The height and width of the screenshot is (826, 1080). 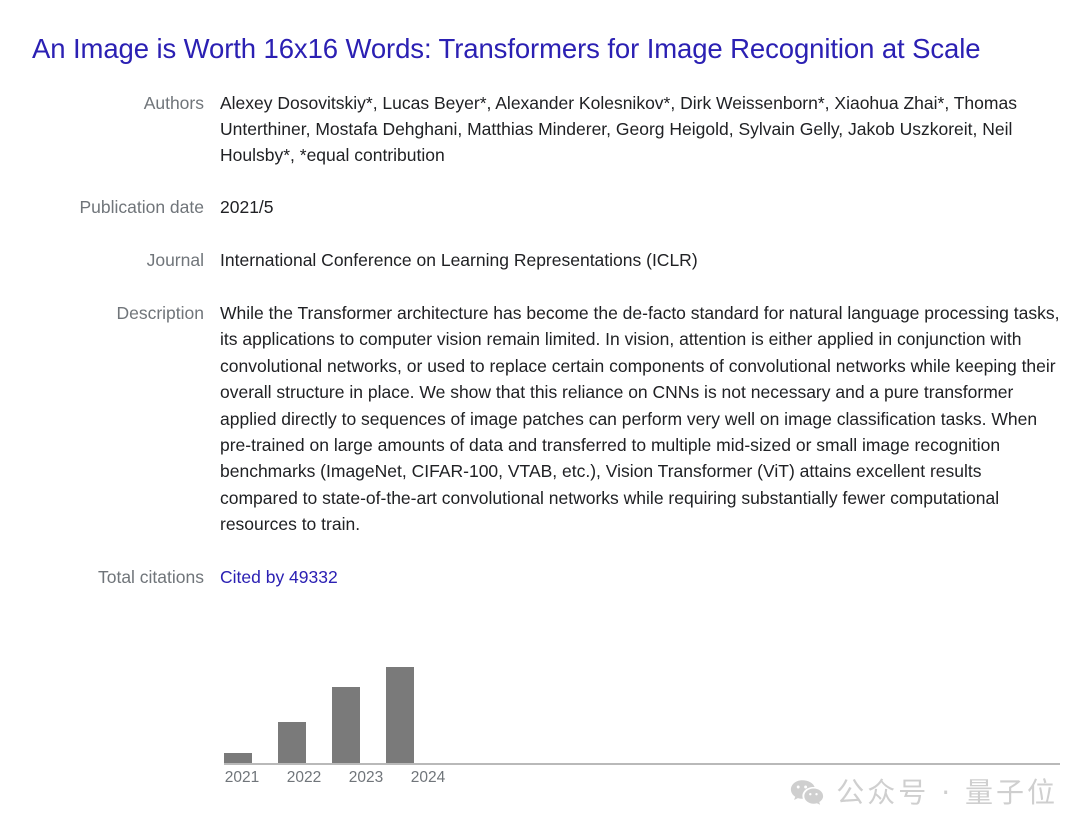 I want to click on chart-bars, so click(x=319, y=710).